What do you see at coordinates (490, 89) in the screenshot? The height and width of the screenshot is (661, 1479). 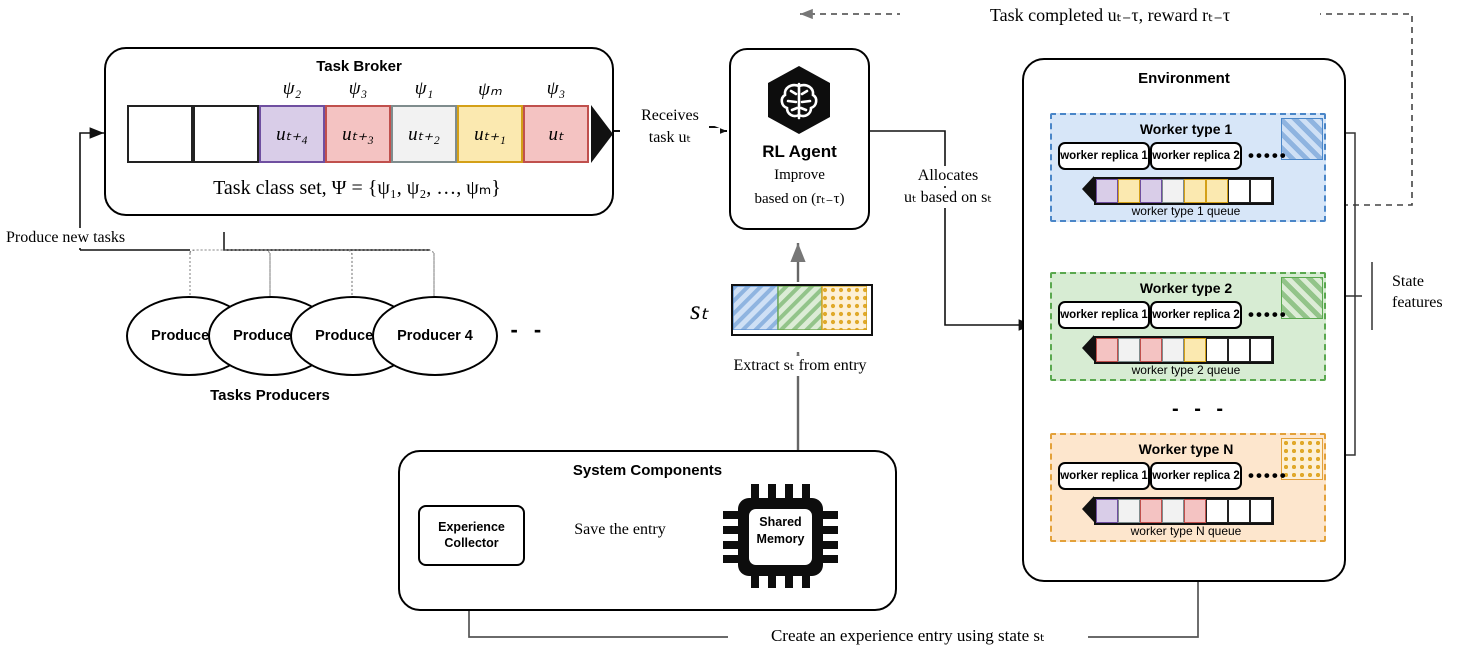 I see `task-class-label: ψₘ` at bounding box center [490, 89].